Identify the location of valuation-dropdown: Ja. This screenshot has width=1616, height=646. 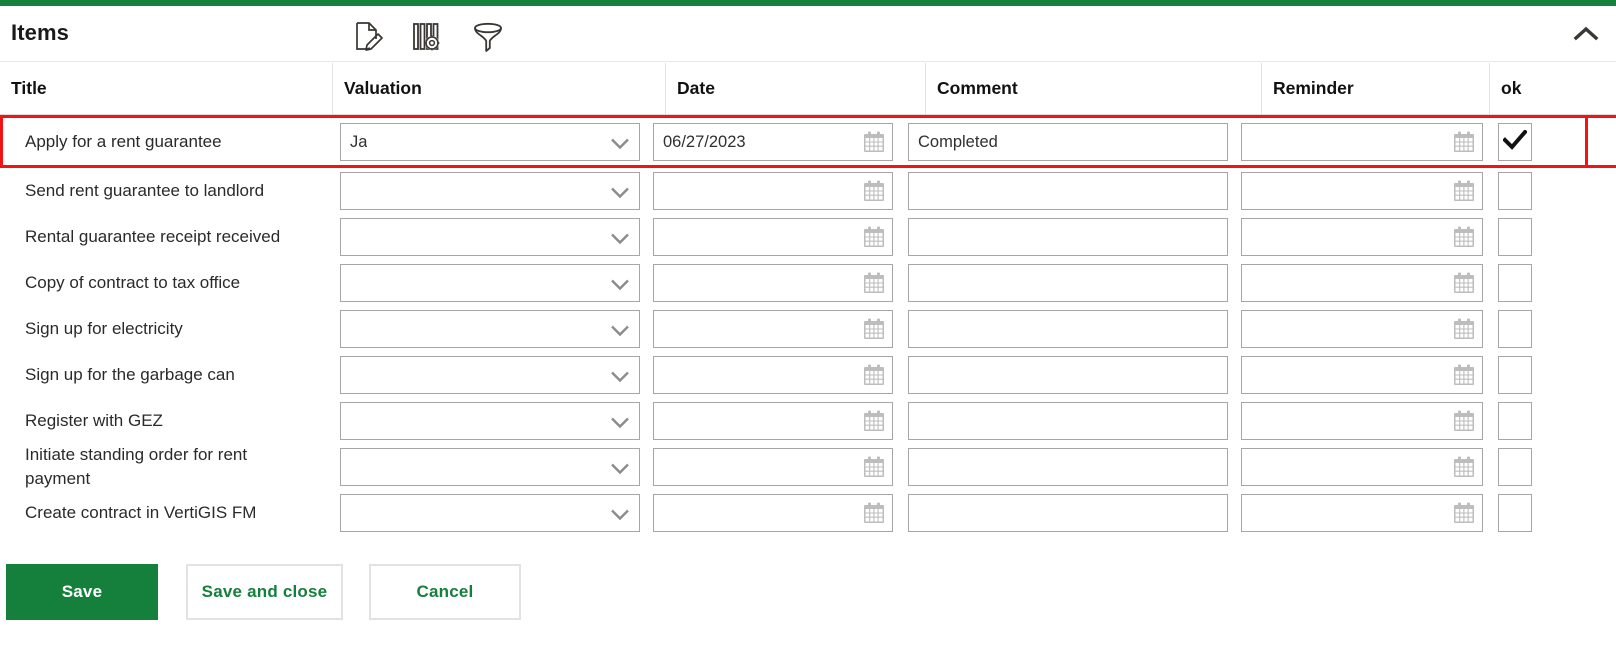
(490, 142).